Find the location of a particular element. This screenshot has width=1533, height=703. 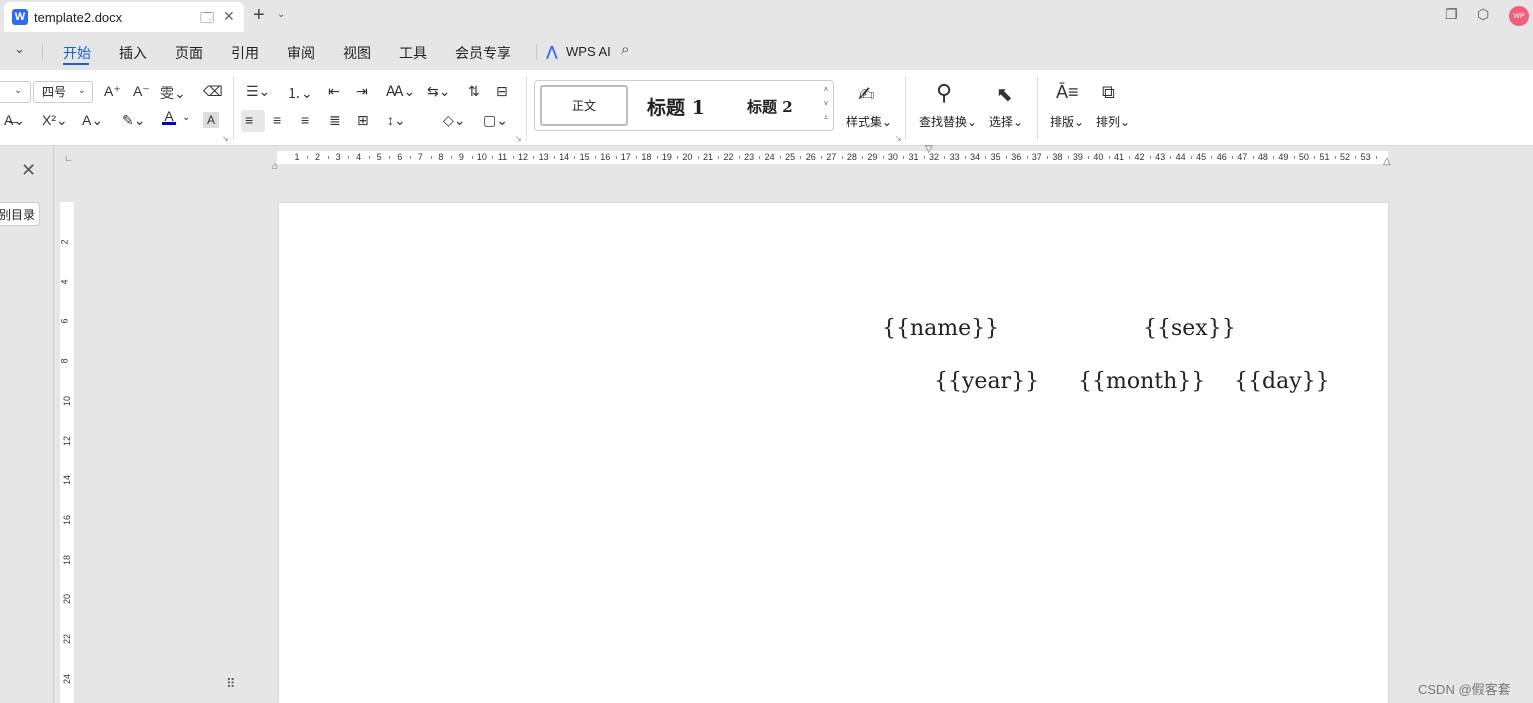

navigation-pane: ✕ 别目录 is located at coordinates (27, 424).